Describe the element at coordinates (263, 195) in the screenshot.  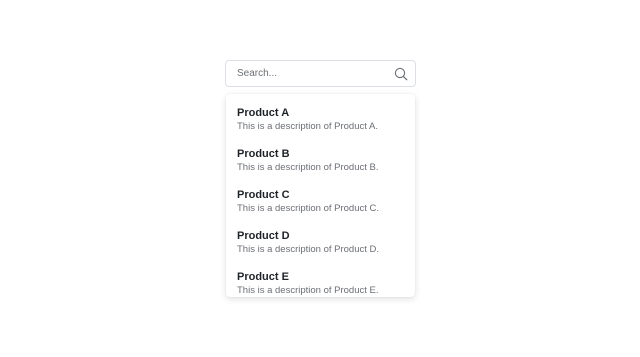
I see `item-title: Product C` at that location.